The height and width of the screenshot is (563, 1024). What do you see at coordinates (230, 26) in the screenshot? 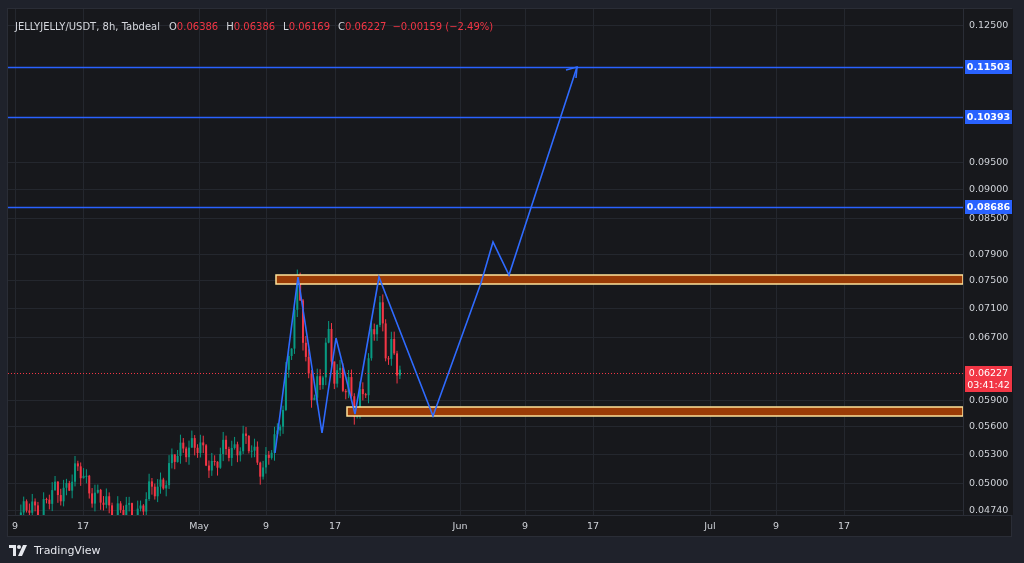
I see `ohlc-label: H` at bounding box center [230, 26].